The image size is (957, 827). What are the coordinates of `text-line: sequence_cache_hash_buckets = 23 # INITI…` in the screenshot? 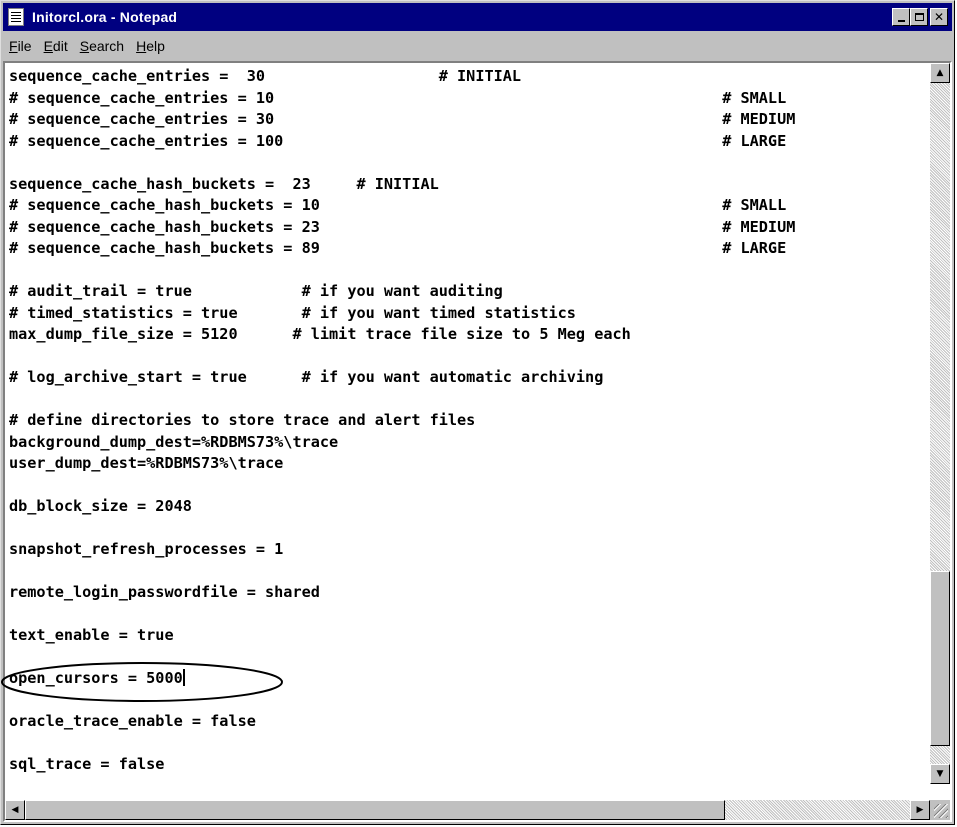 It's located at (469, 185).